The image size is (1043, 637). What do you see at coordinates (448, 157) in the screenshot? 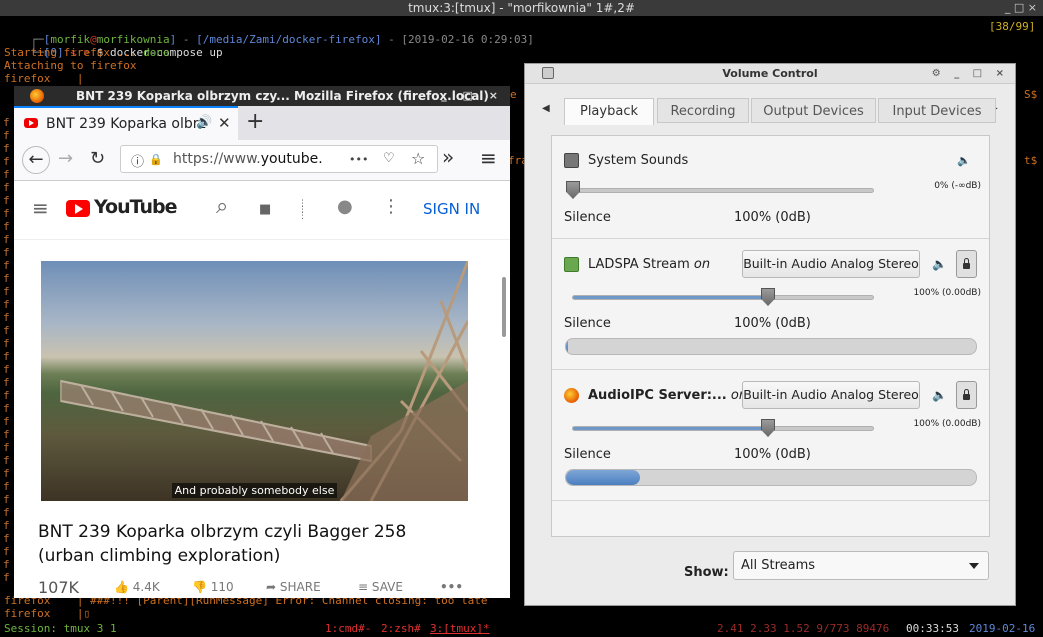
I see `overflow-icon: »` at bounding box center [448, 157].